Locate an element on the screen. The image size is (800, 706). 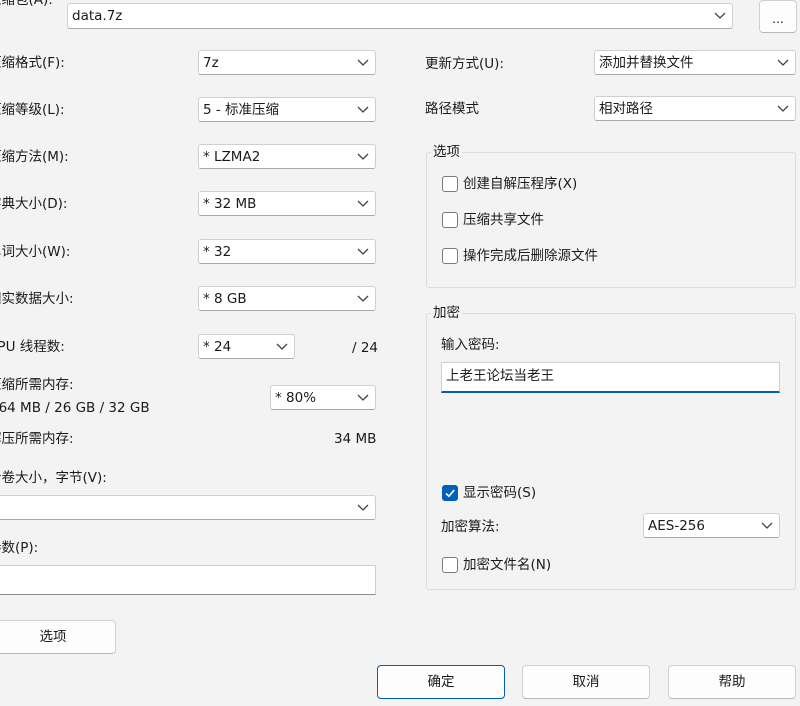
delete-after-checkbox is located at coordinates (450, 256).